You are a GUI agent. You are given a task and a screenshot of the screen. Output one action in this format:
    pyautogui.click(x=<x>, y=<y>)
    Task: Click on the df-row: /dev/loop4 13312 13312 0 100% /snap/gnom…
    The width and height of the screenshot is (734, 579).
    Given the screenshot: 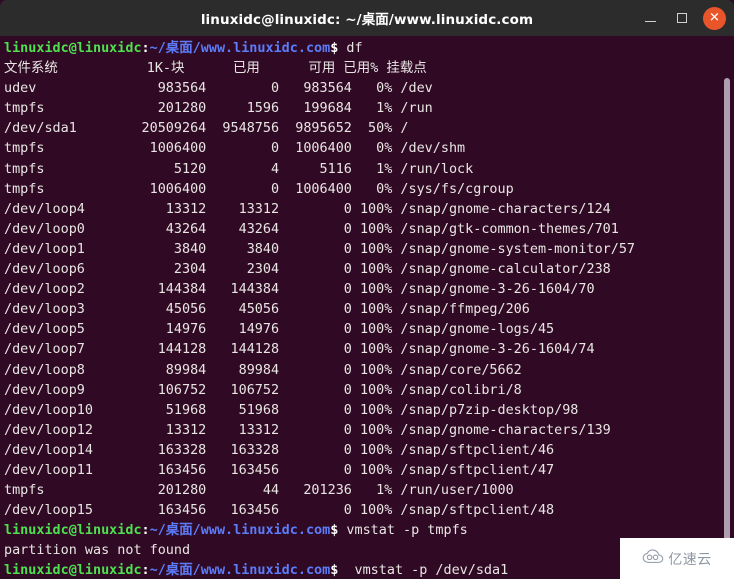 What is the action you would take?
    pyautogui.click(x=307, y=209)
    